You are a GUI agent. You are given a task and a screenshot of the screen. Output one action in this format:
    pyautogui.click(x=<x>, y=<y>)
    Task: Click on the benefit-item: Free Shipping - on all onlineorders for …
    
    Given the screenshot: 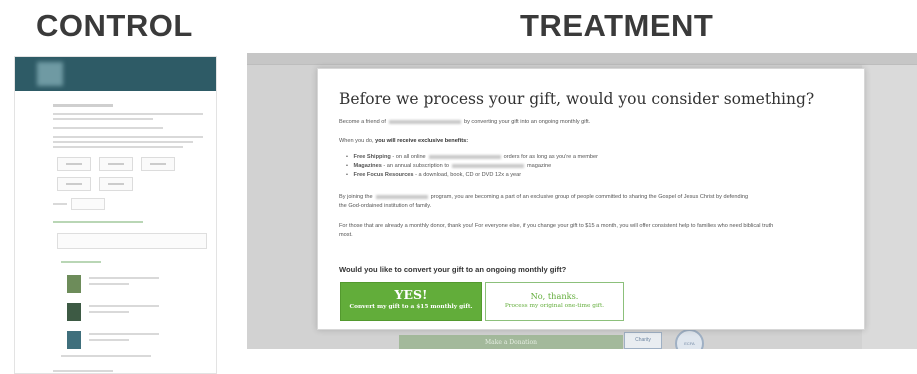 What is the action you would take?
    pyautogui.click(x=472, y=157)
    